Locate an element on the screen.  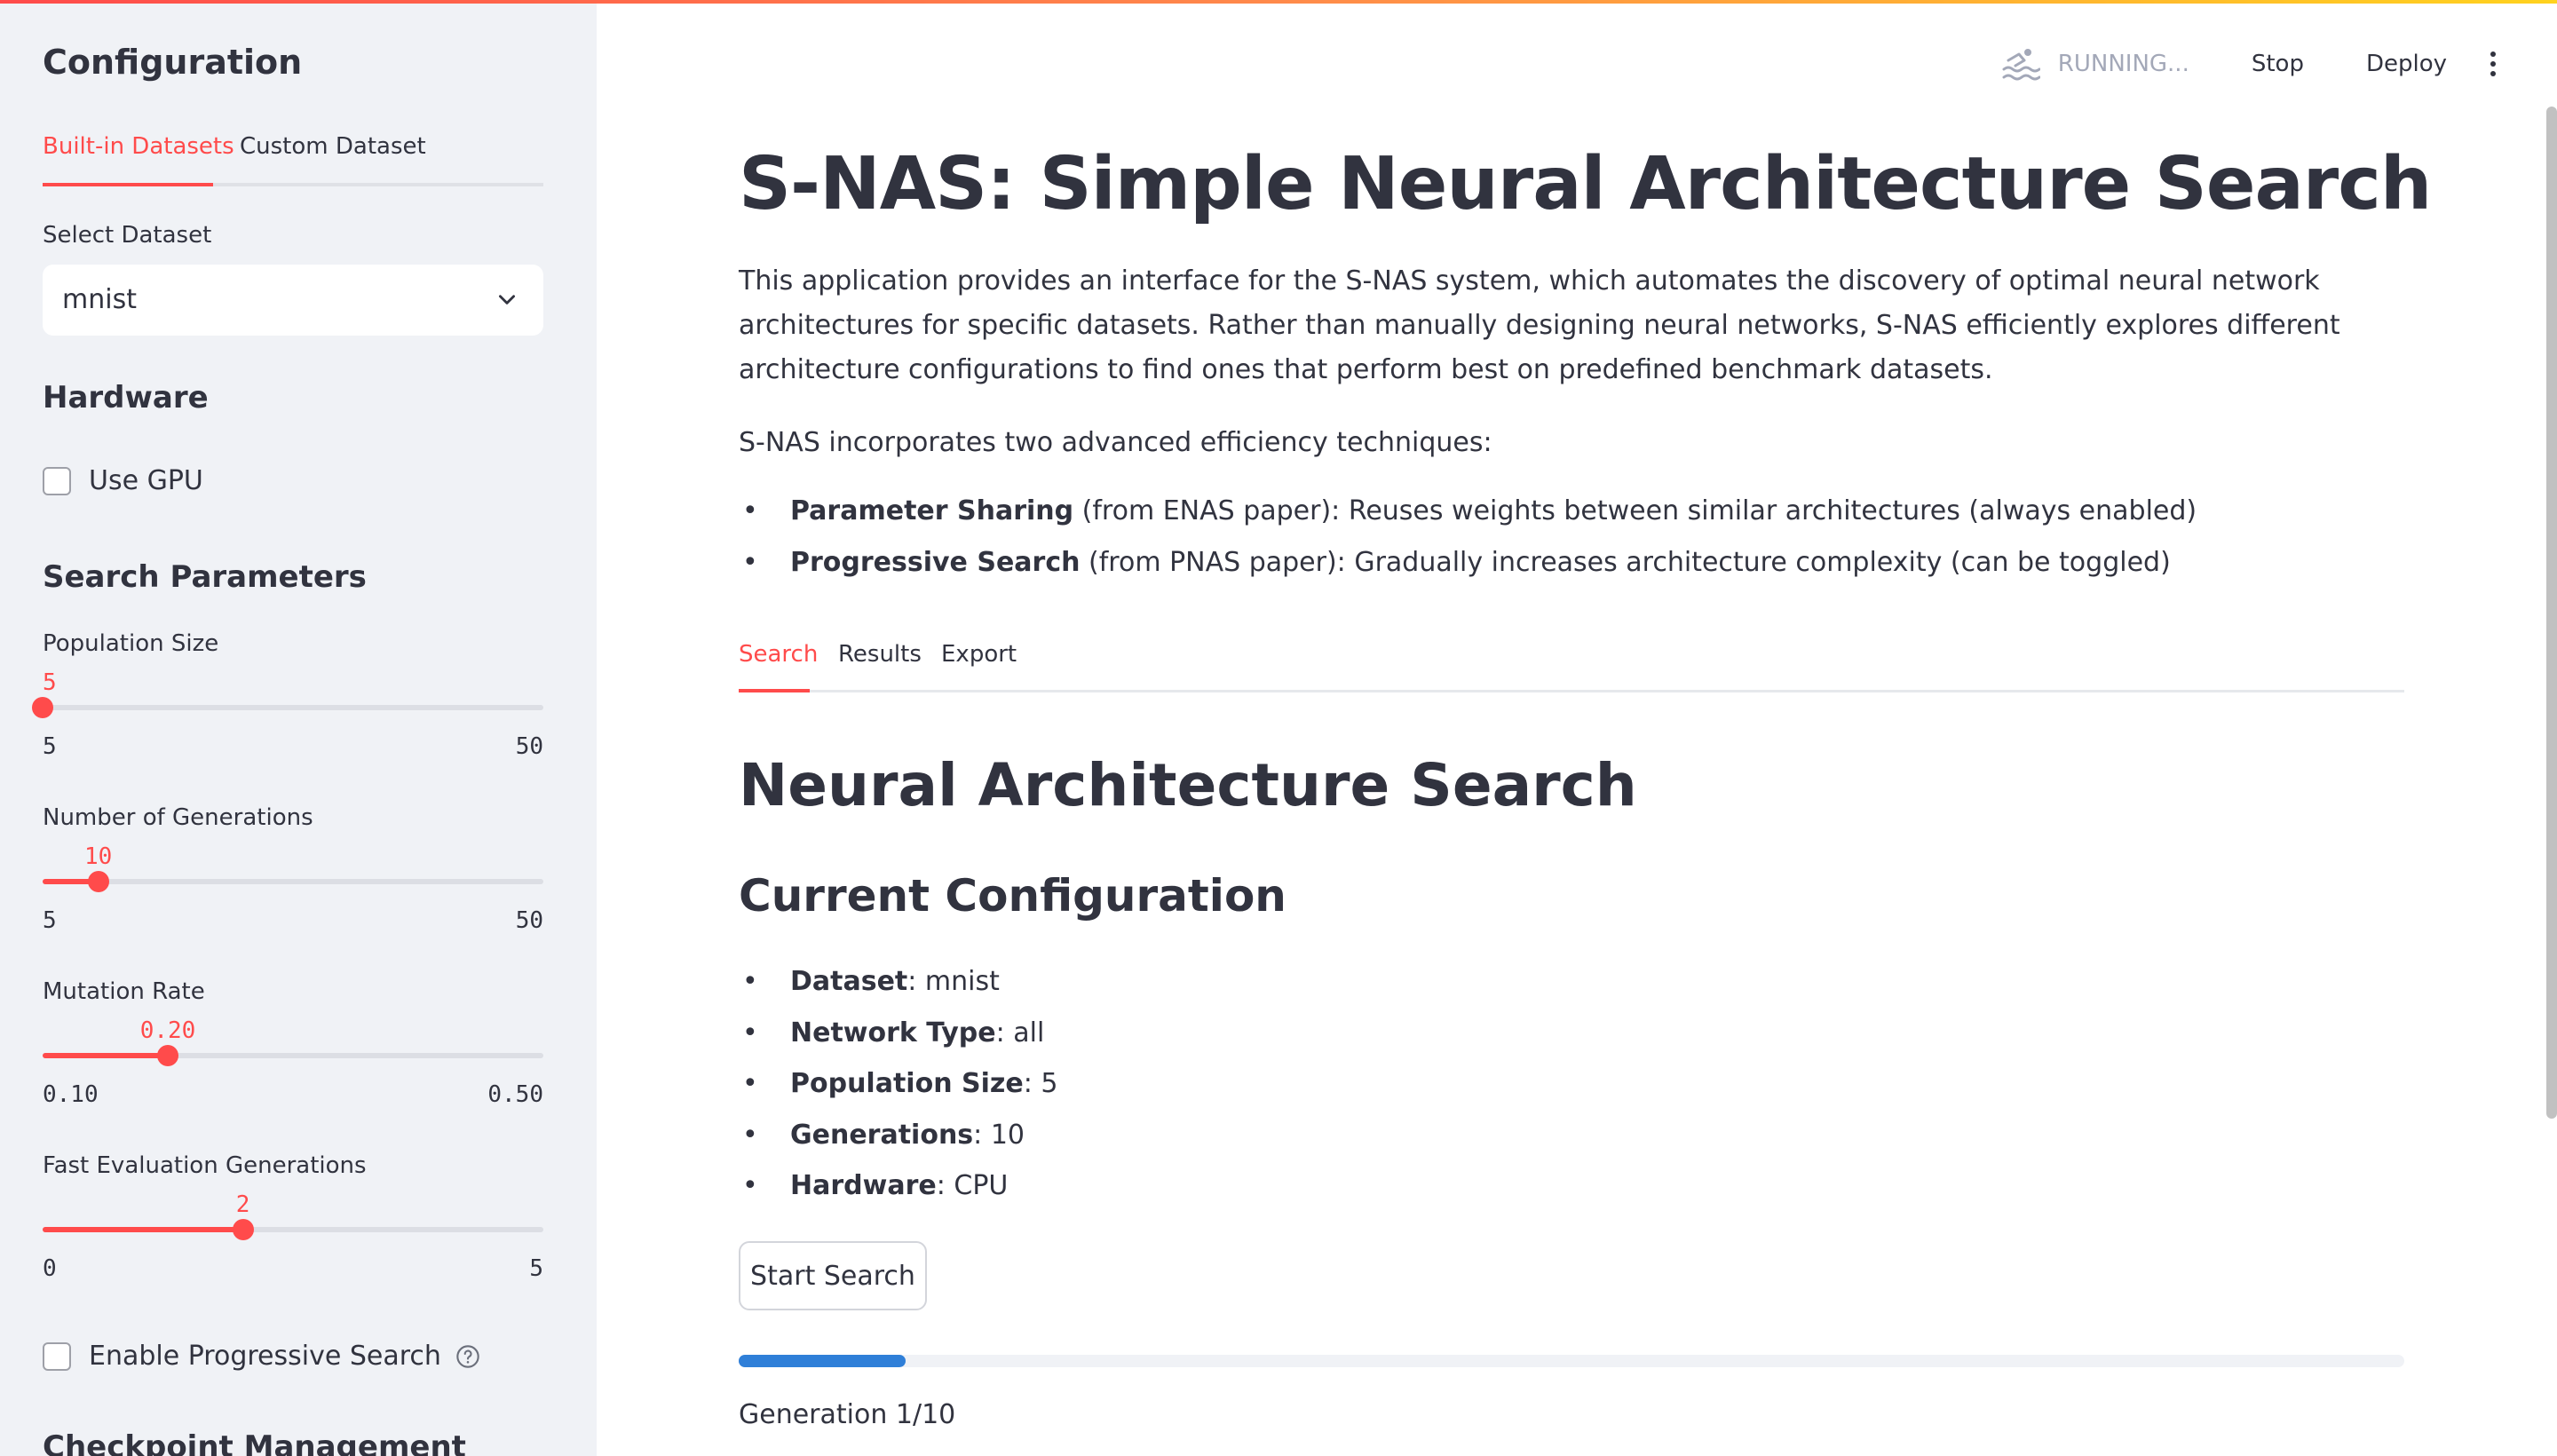
tab-search: Search is located at coordinates (778, 654).